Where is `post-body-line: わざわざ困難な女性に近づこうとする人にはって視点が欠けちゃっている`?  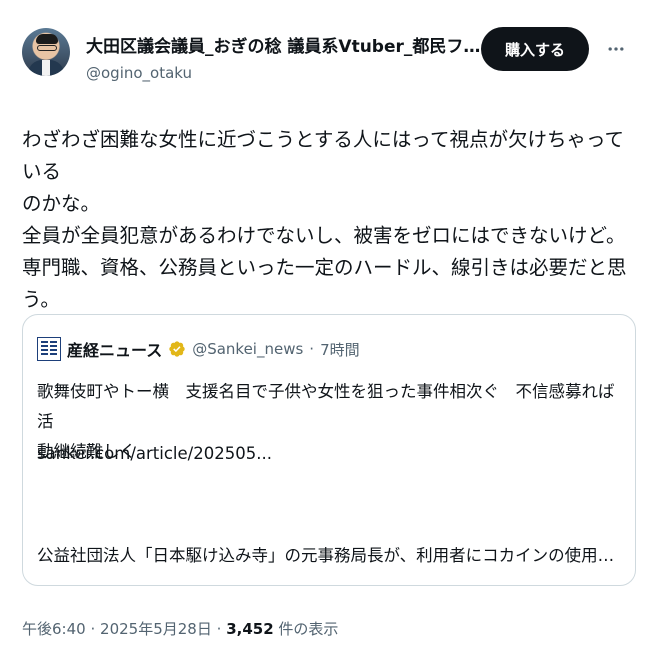 post-body-line: わざわざ困難な女性に近づこうとする人にはって視点が欠けちゃっている is located at coordinates (323, 155).